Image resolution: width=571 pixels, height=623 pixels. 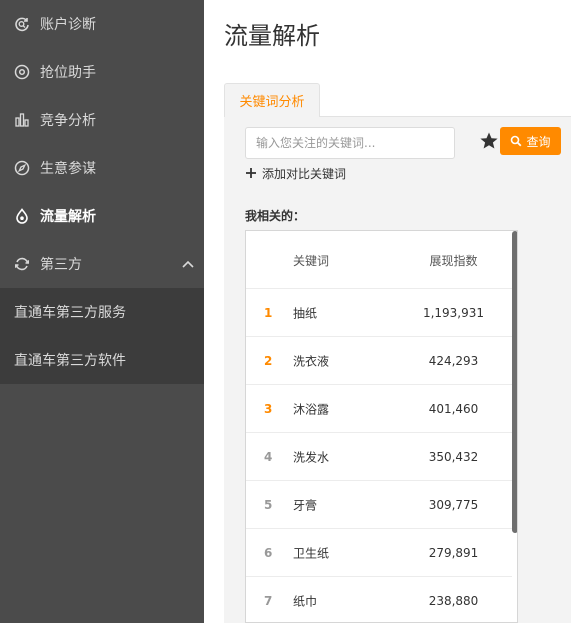 What do you see at coordinates (275, 216) in the screenshot?
I see `section-label-related: 我相关的：` at bounding box center [275, 216].